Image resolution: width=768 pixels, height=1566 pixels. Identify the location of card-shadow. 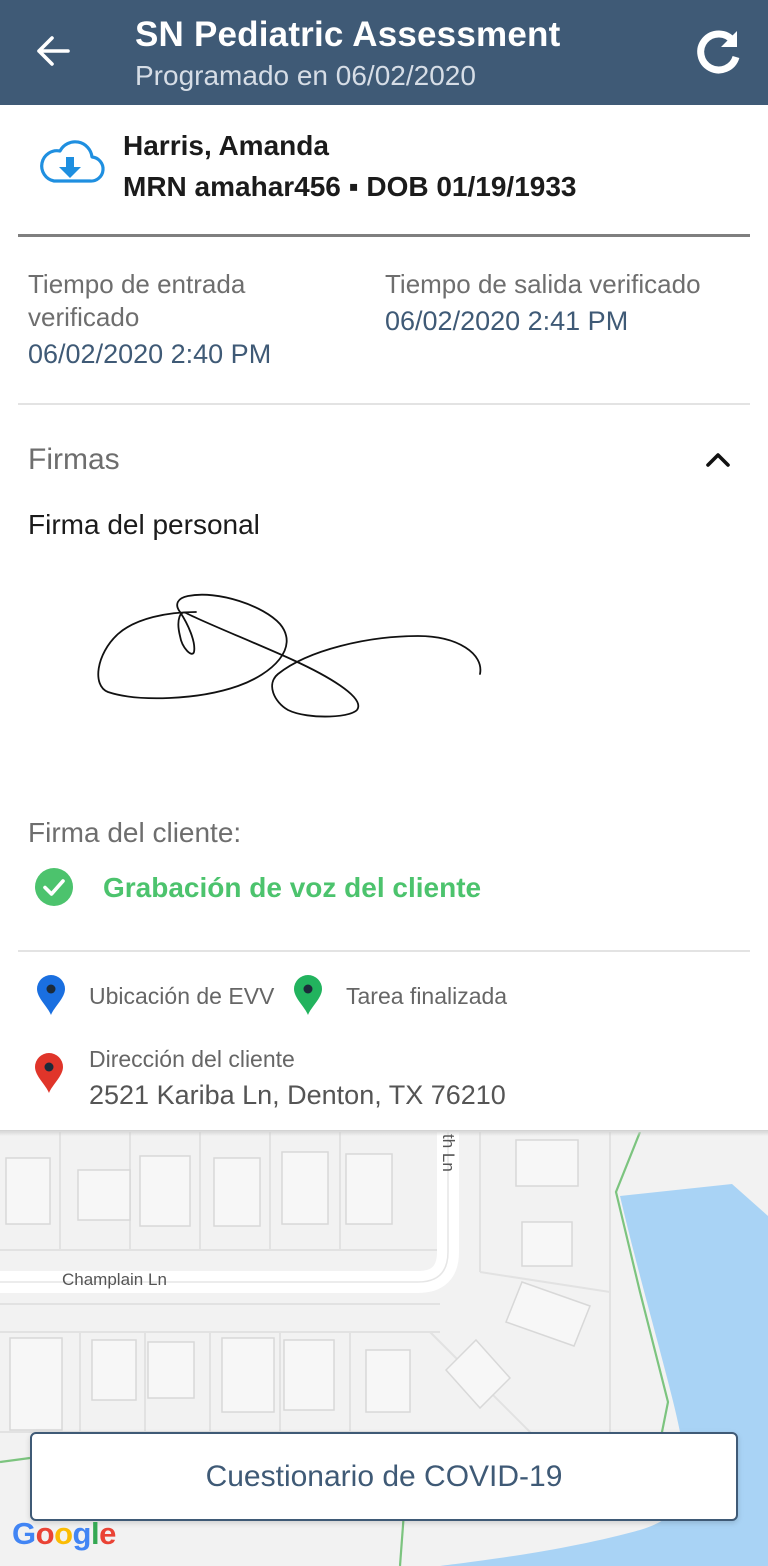
(384, 1133).